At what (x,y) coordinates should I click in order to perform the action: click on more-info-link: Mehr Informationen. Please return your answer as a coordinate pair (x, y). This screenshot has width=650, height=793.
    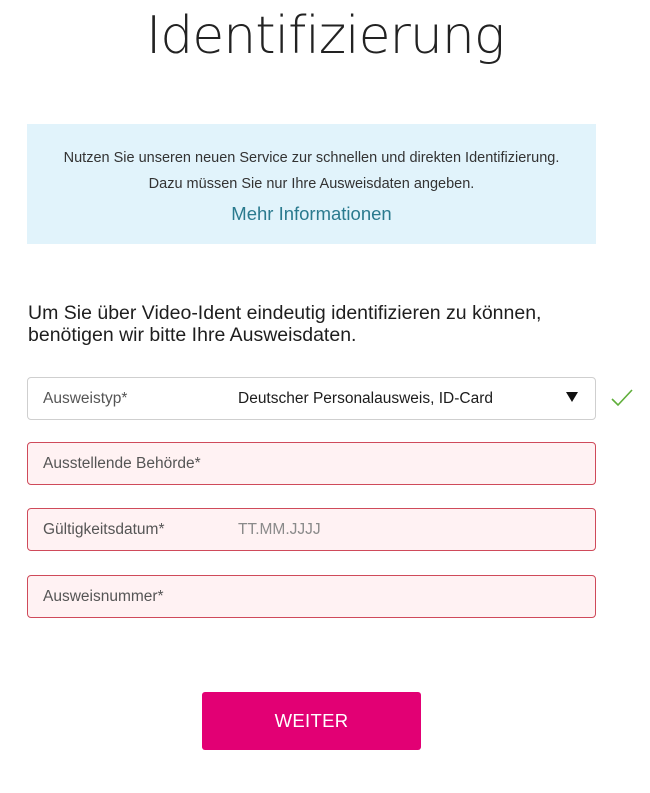
    Looking at the image, I should click on (311, 214).